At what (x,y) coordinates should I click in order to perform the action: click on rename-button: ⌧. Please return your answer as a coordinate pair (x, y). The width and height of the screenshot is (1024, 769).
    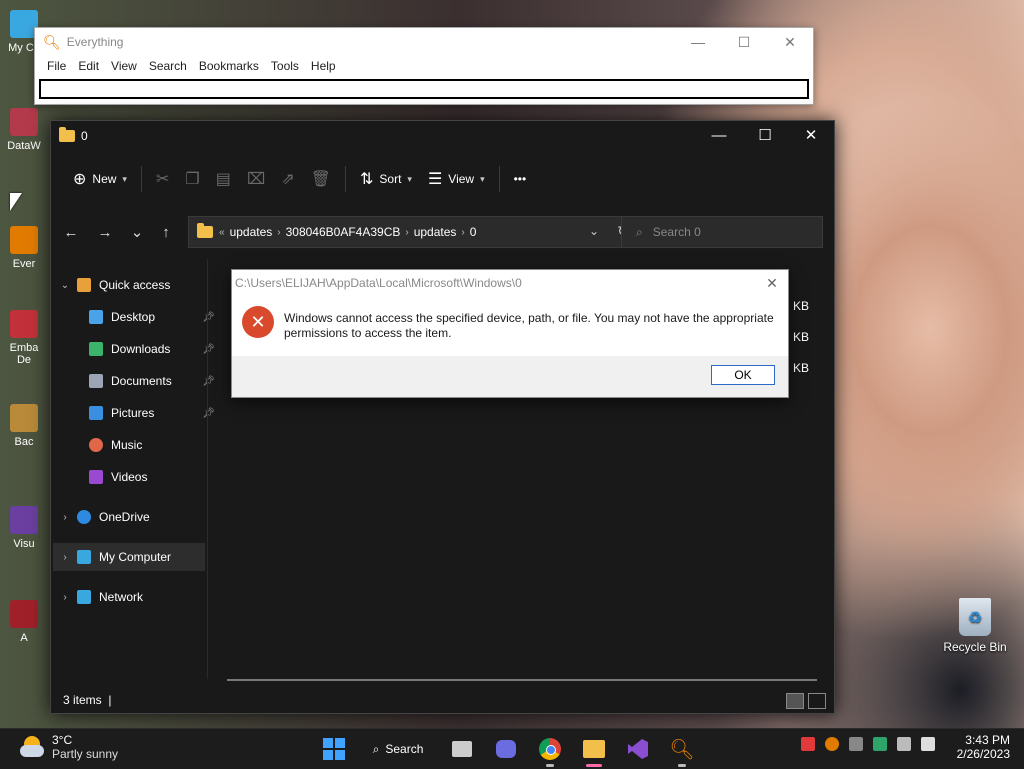
    Looking at the image, I should click on (256, 179).